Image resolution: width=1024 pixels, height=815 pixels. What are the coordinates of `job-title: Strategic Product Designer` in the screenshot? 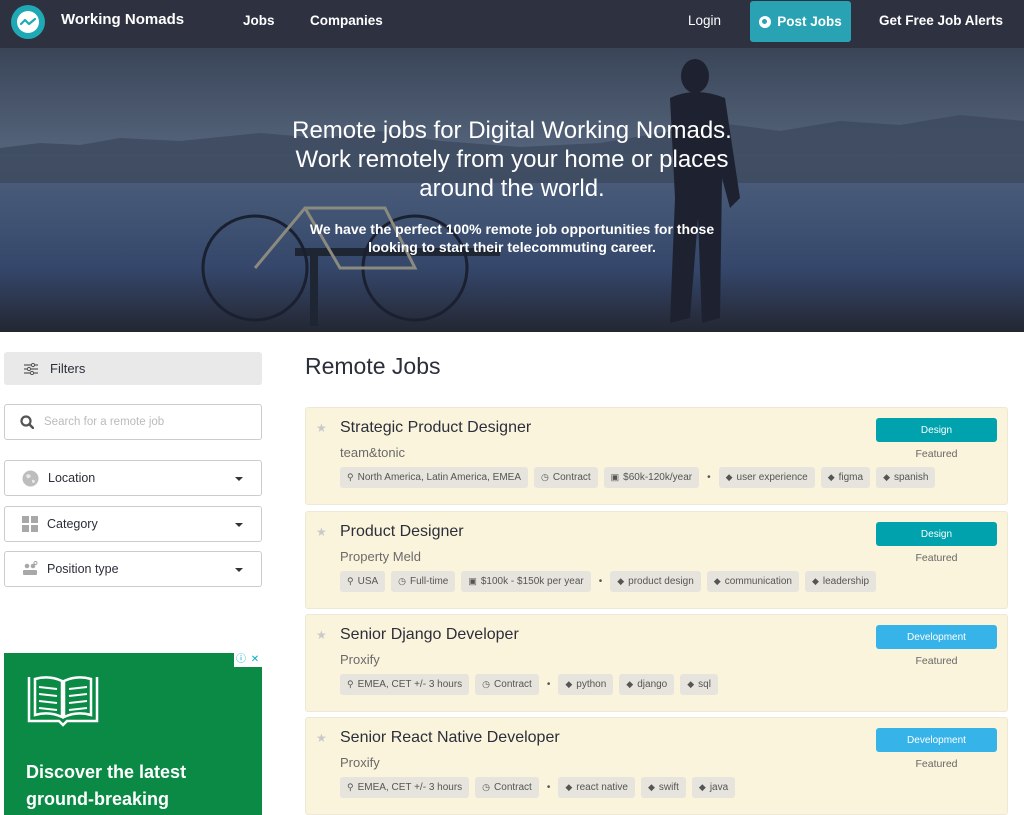 It's located at (435, 428).